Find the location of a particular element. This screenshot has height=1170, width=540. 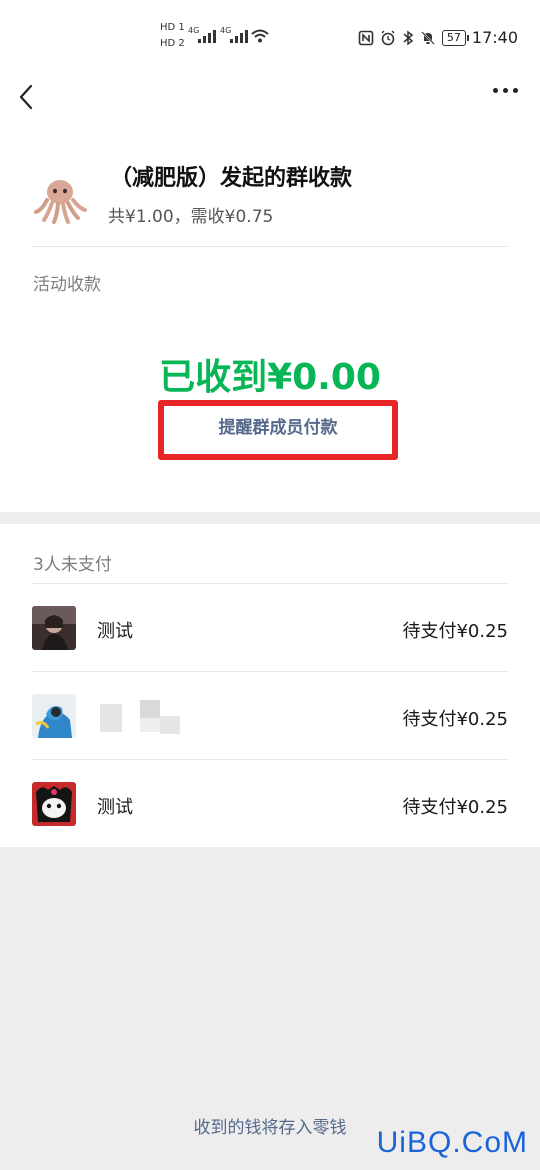

clock: 17:40 is located at coordinates (494, 37).